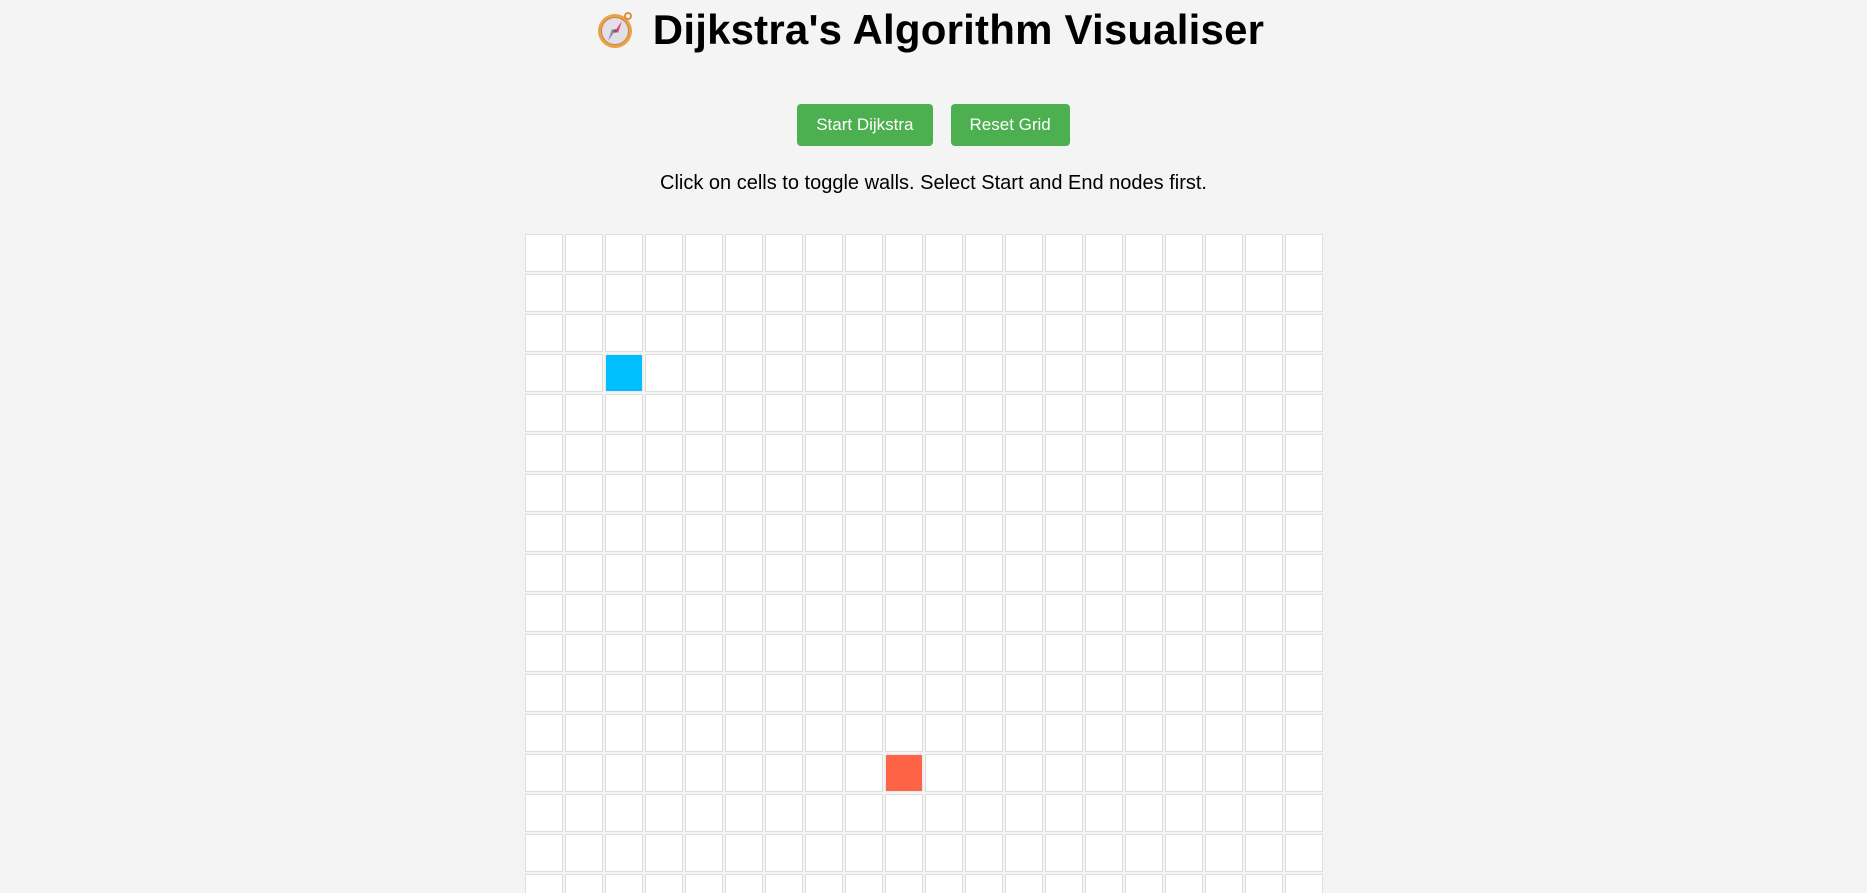 The width and height of the screenshot is (1867, 893). What do you see at coordinates (904, 773) in the screenshot?
I see `end-node-cell` at bounding box center [904, 773].